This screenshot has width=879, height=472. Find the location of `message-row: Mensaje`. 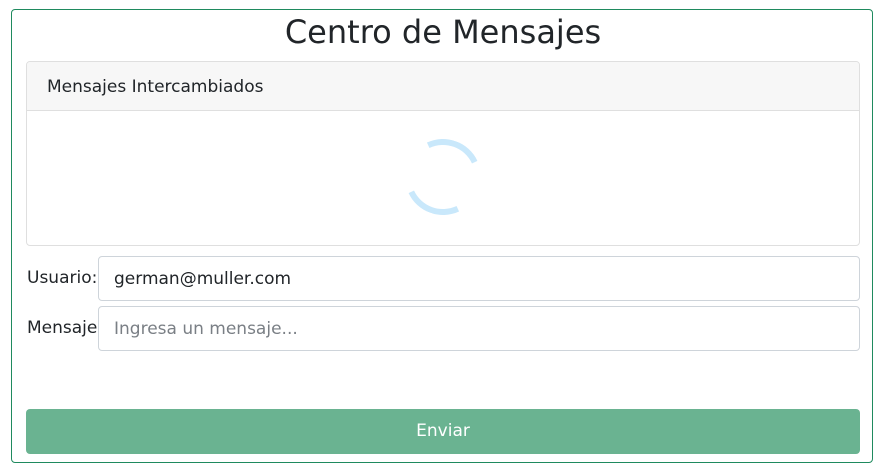

message-row: Mensaje is located at coordinates (443, 328).